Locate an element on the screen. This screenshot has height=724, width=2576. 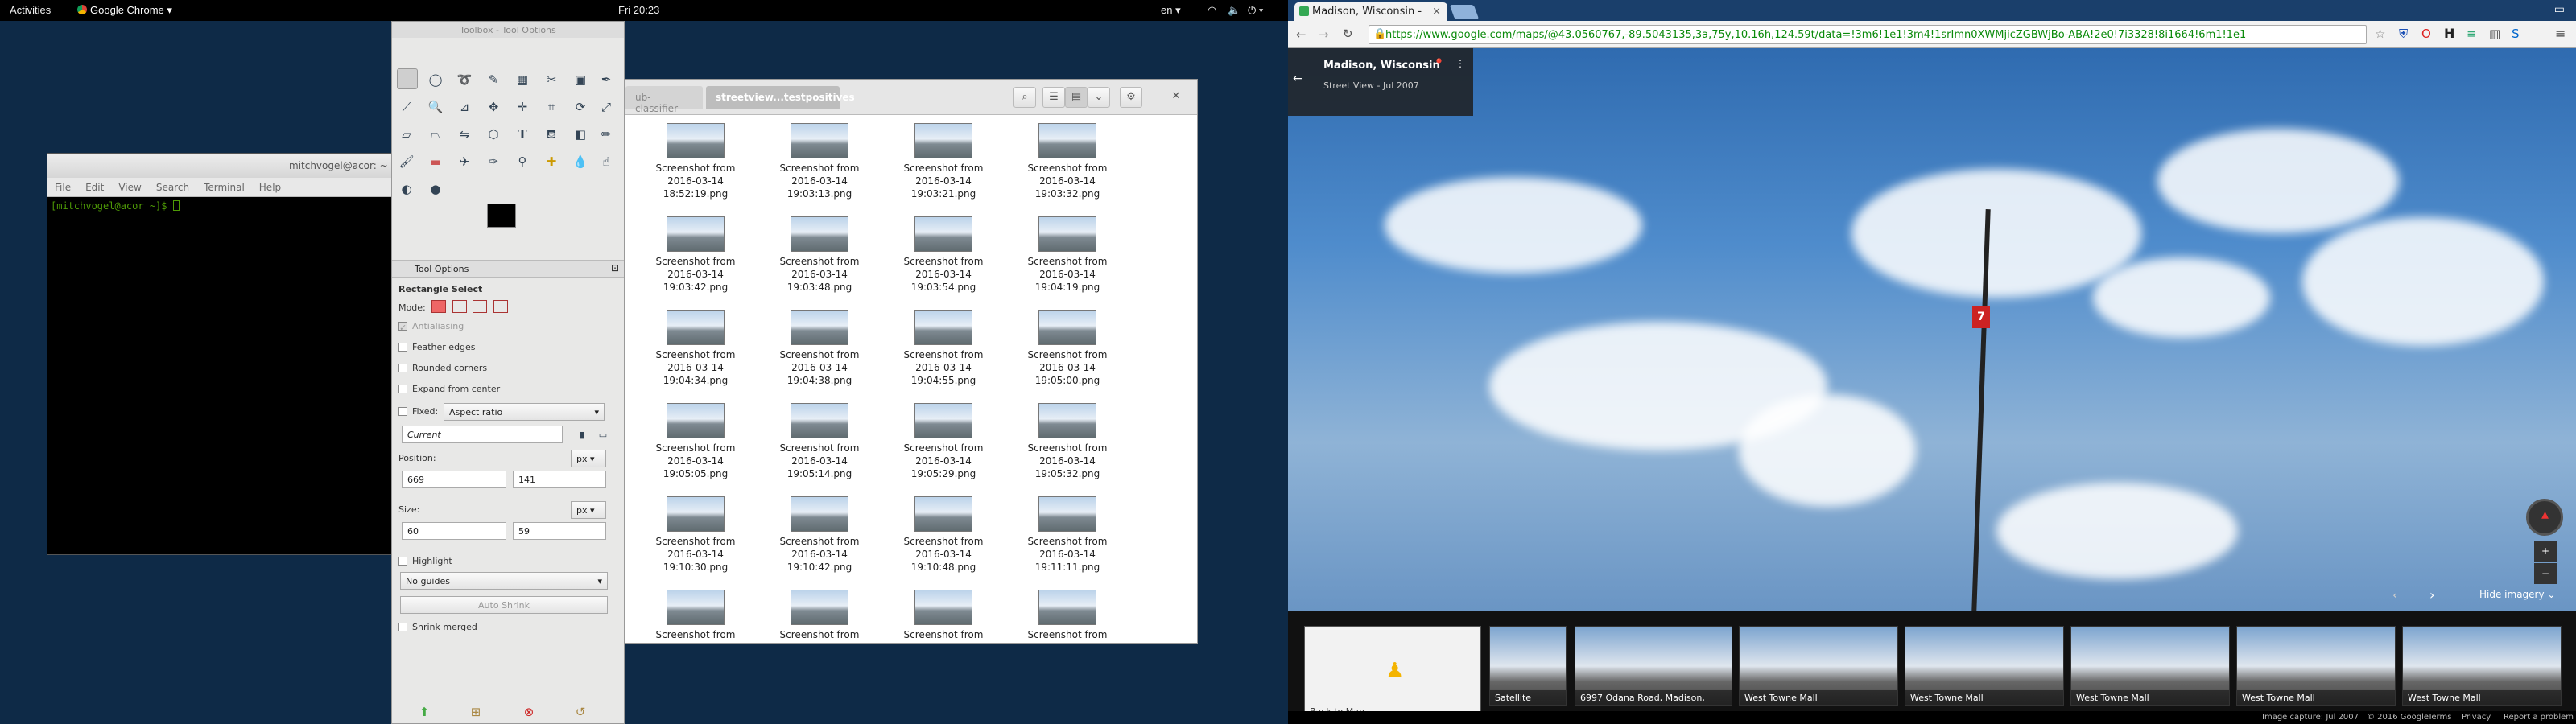
back-icon: ← is located at coordinates (1301, 34).